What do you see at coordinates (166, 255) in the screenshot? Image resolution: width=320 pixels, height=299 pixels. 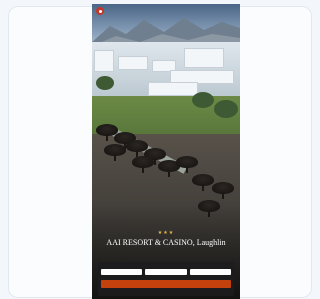 I see `hotel-subtitle` at bounding box center [166, 255].